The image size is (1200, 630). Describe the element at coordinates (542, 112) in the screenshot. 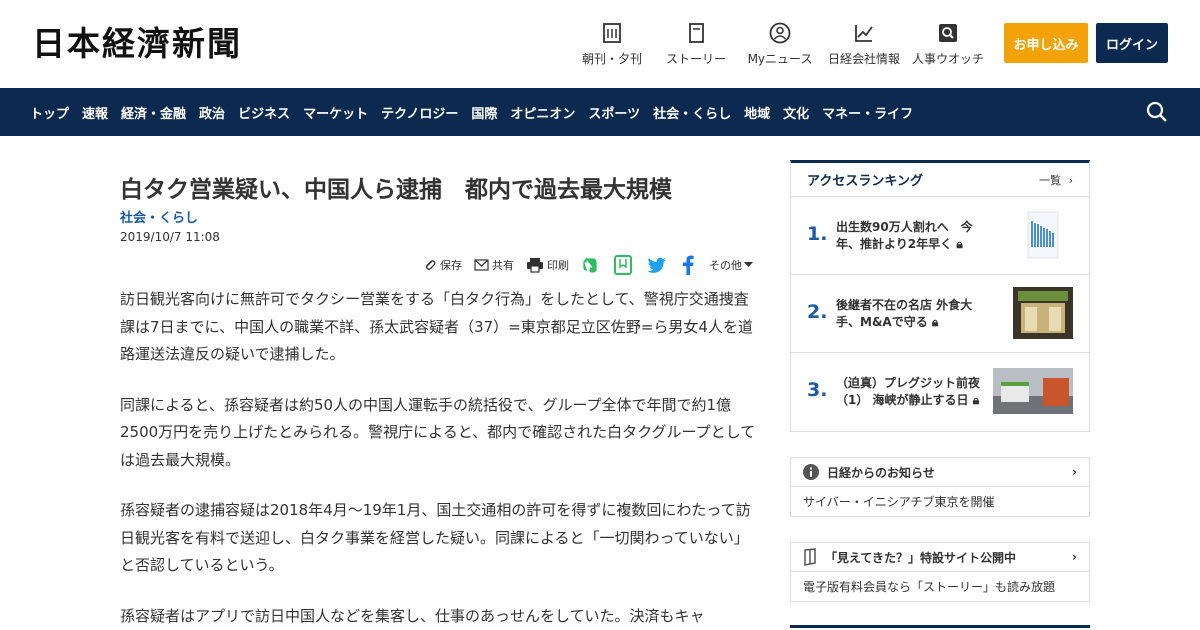

I see `nav-item-opinion: オピニオン` at that location.